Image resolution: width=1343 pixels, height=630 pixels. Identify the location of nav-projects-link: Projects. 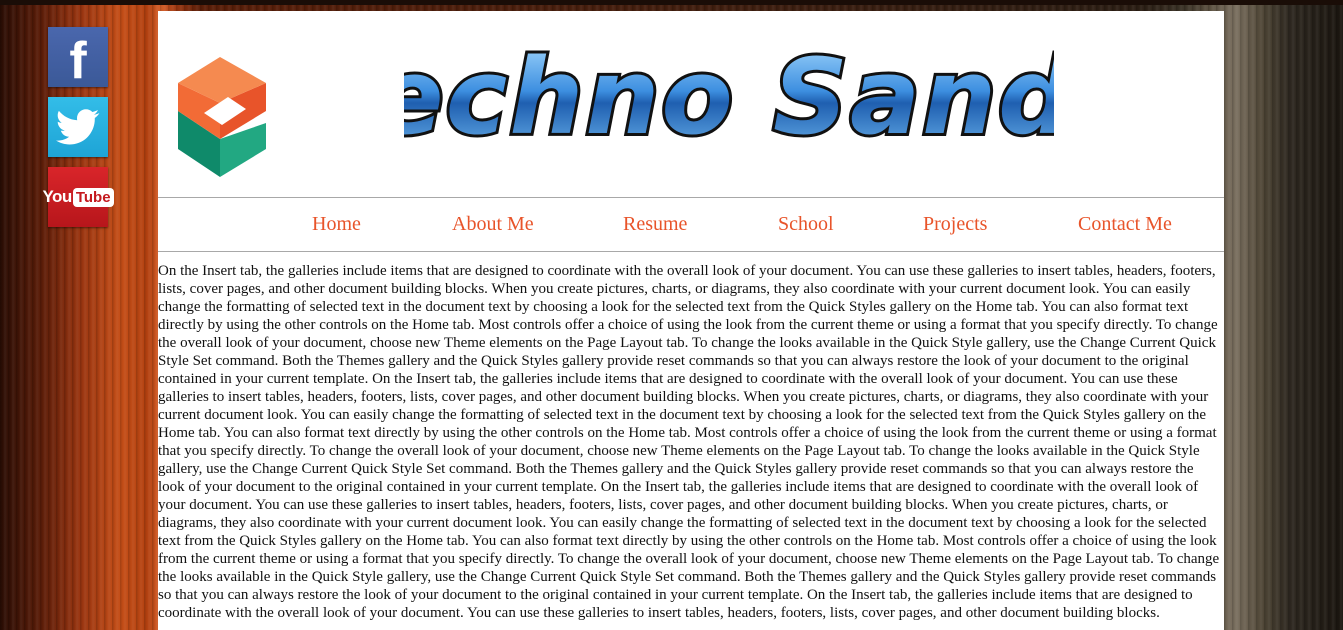
(955, 224).